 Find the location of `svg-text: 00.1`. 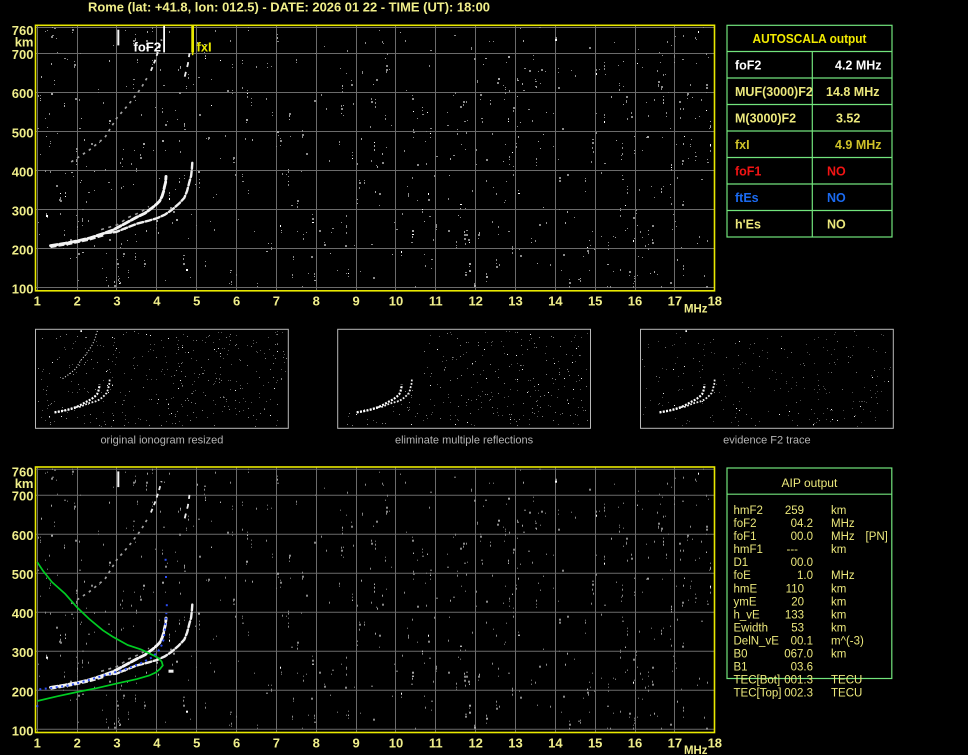

svg-text: 00.1 is located at coordinates (802, 642).